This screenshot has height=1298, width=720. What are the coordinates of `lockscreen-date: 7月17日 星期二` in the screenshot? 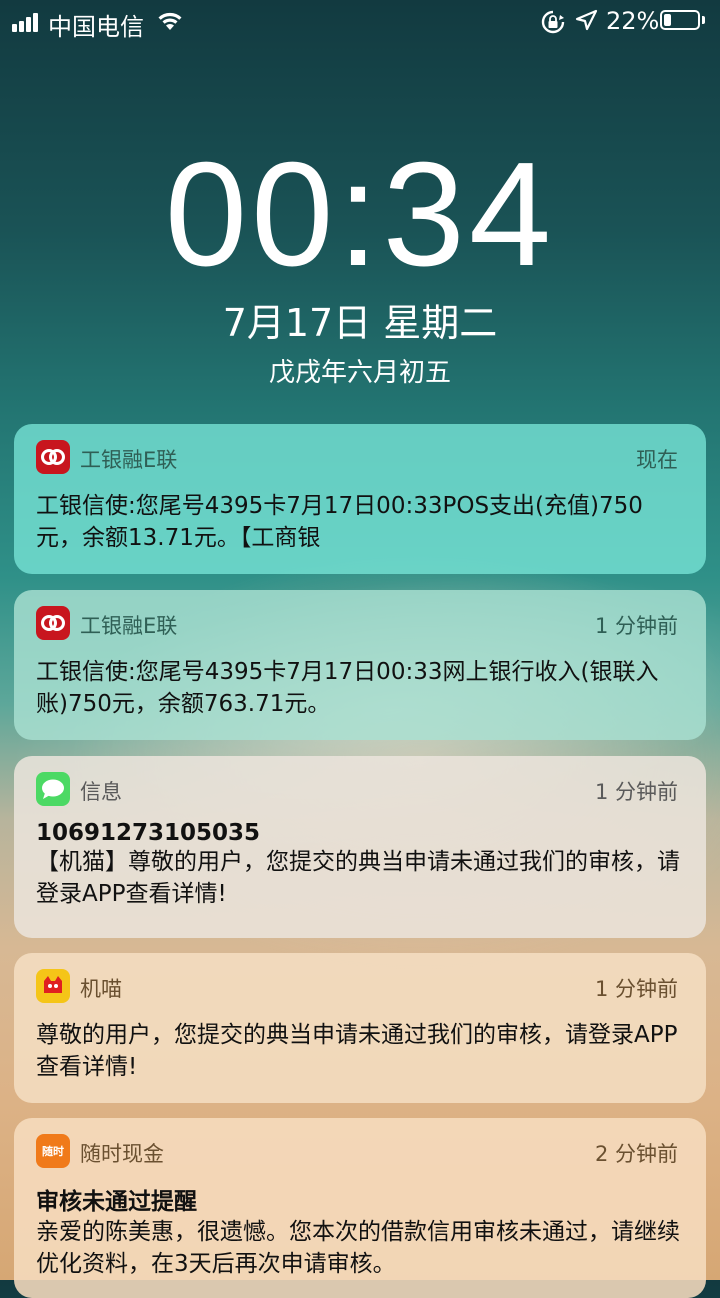 It's located at (360, 323).